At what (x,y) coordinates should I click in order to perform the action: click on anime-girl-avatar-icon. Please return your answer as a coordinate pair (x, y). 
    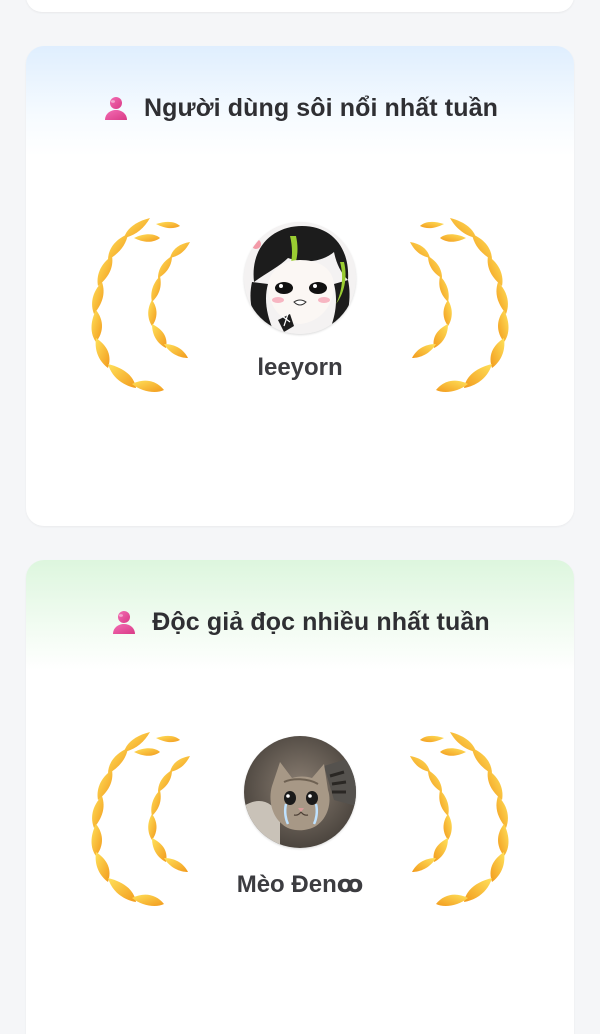
    Looking at the image, I should click on (300, 278).